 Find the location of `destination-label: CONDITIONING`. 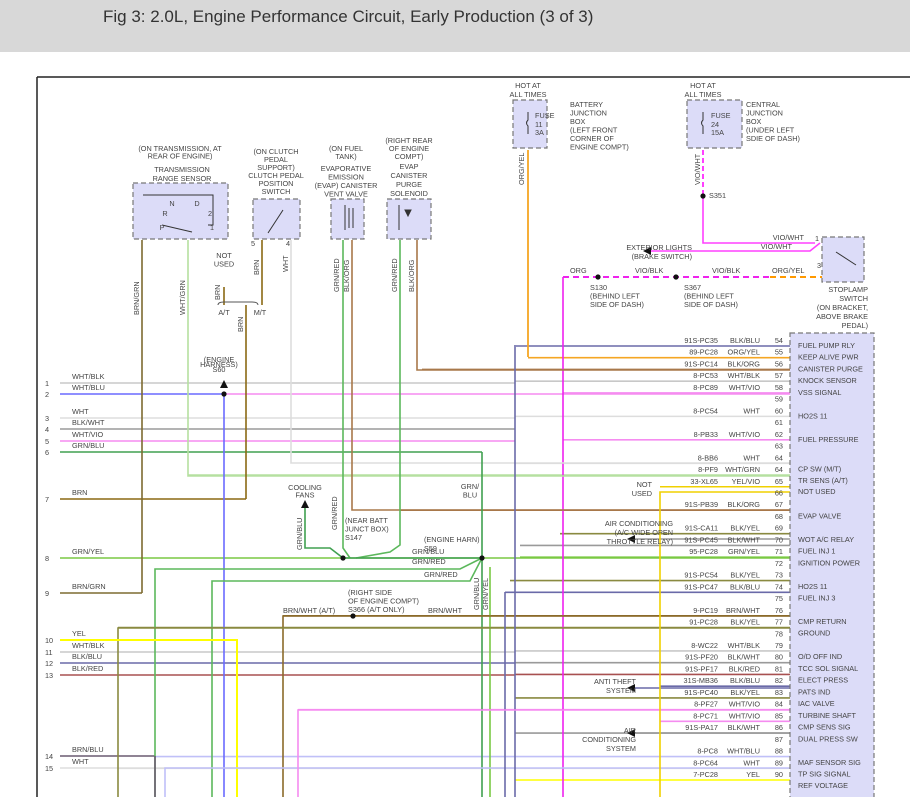

destination-label: CONDITIONING is located at coordinates (609, 739).